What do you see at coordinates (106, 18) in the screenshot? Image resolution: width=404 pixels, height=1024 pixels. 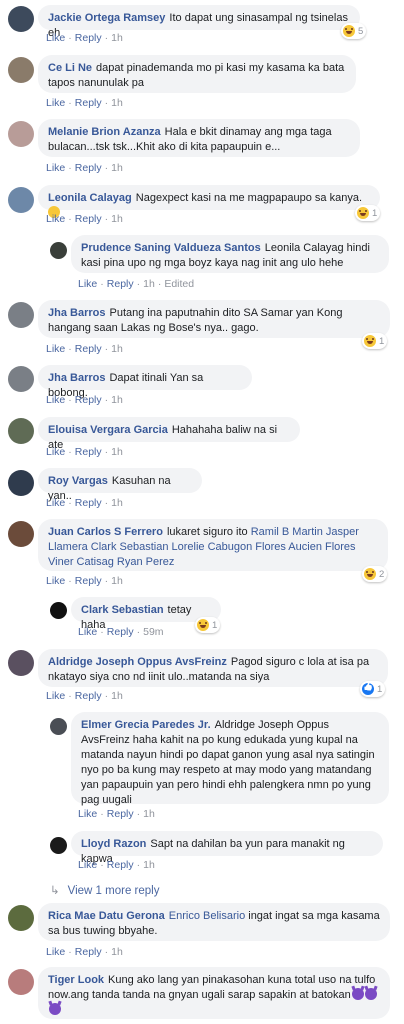 I see `commenter-name: Jackie Ortega Ramsey` at bounding box center [106, 18].